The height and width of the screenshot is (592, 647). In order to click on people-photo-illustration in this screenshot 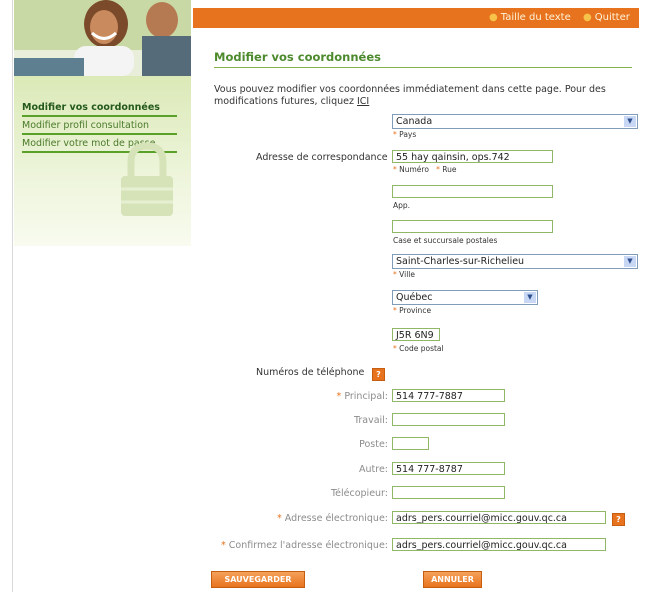, I will do `click(102, 38)`.